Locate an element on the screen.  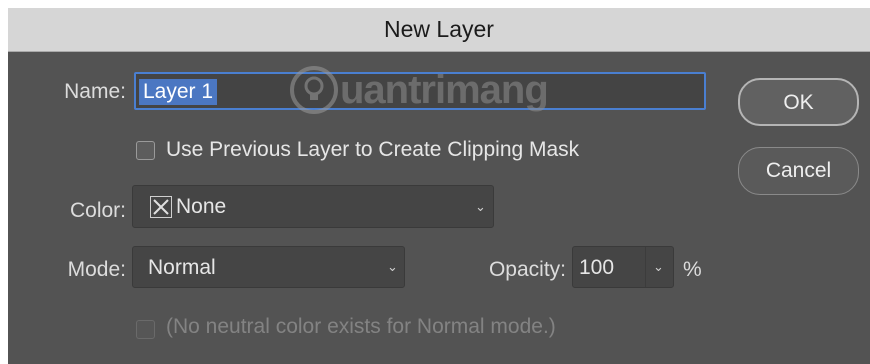
clipping-mask-checkbox is located at coordinates (145, 150).